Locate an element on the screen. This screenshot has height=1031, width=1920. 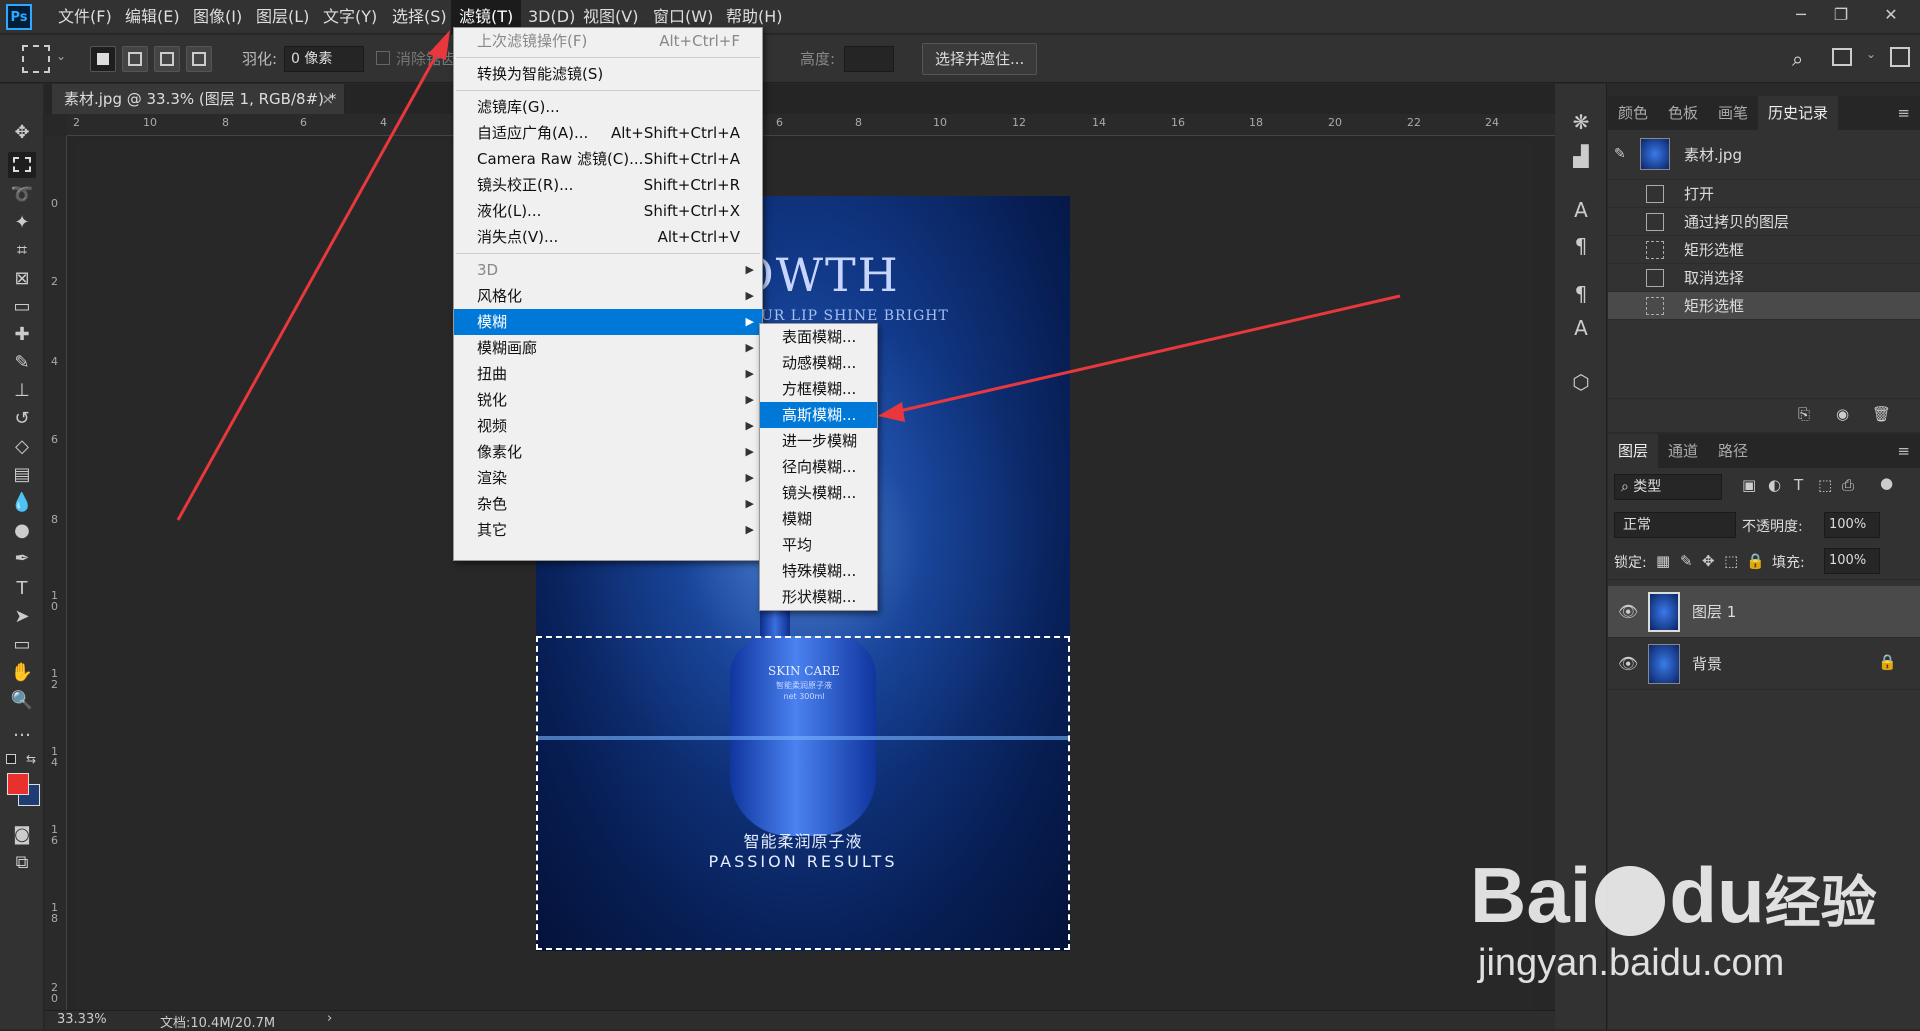
annotation-arrow-to-filter-menu is located at coordinates (308, 286).